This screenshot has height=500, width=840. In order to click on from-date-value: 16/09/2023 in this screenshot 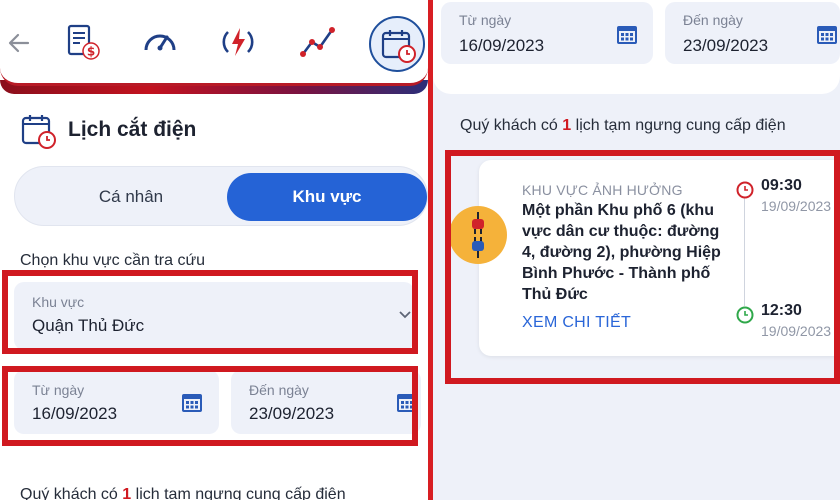, I will do `click(502, 45)`.